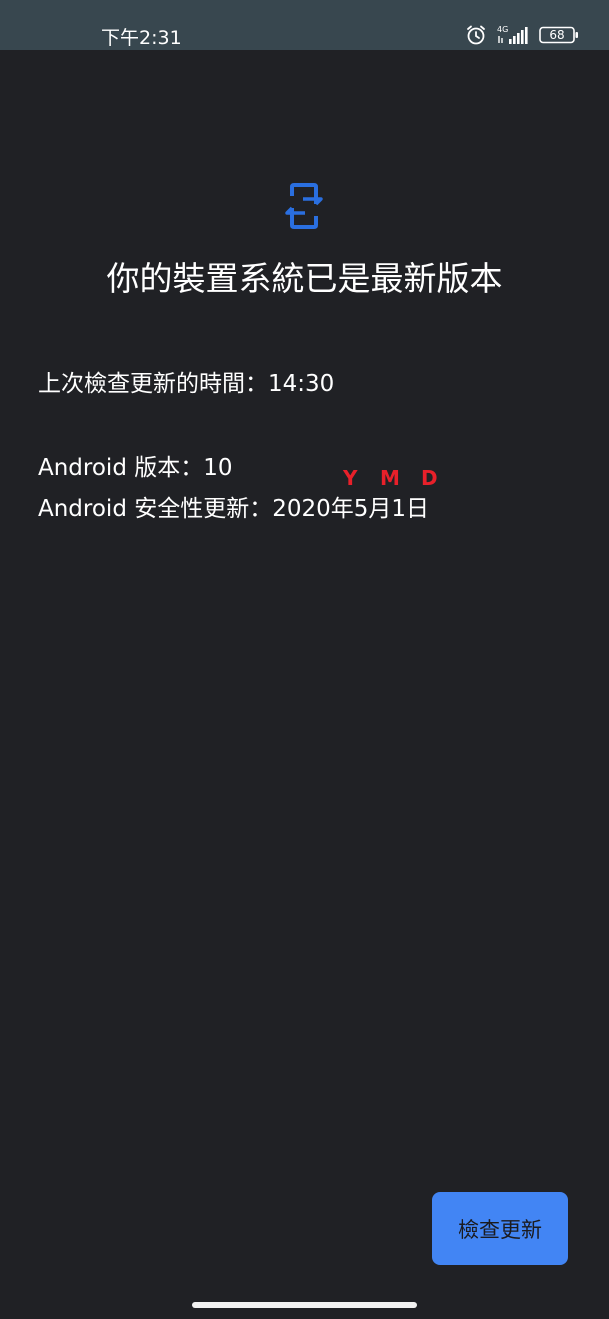 The height and width of the screenshot is (1319, 609). I want to click on annotation-day: D, so click(429, 478).